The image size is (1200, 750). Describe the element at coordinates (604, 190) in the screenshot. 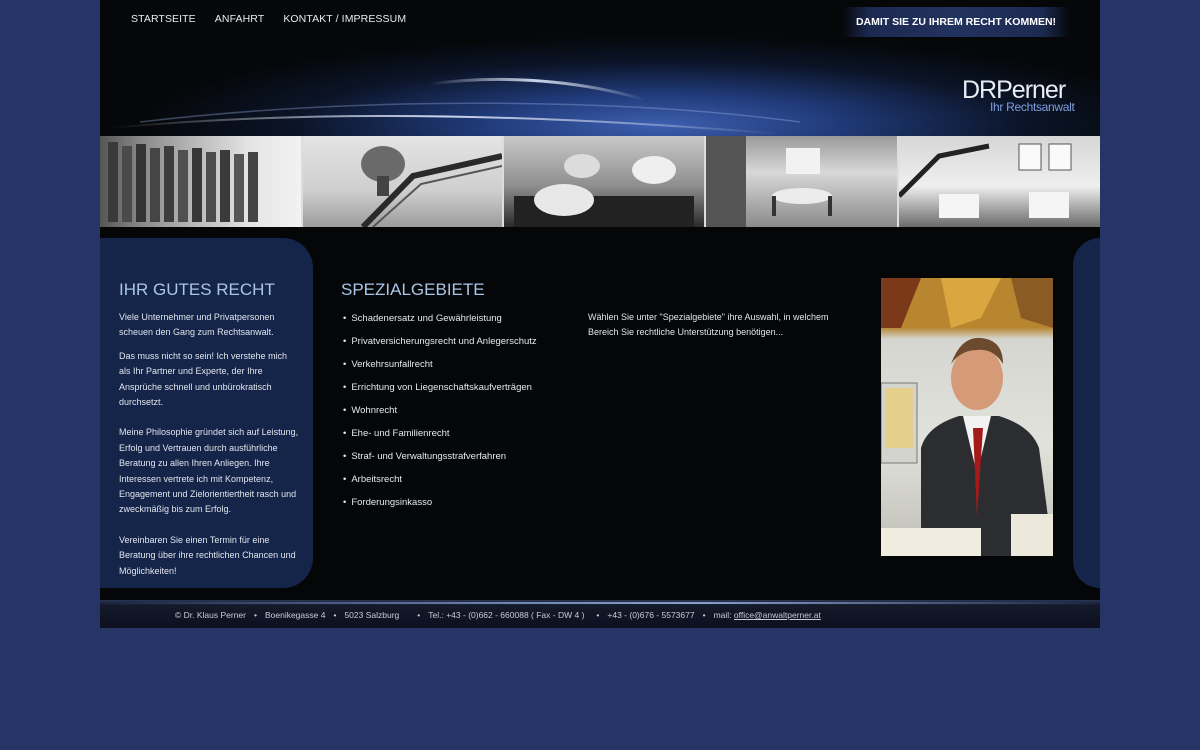

I see `lounge-image` at that location.